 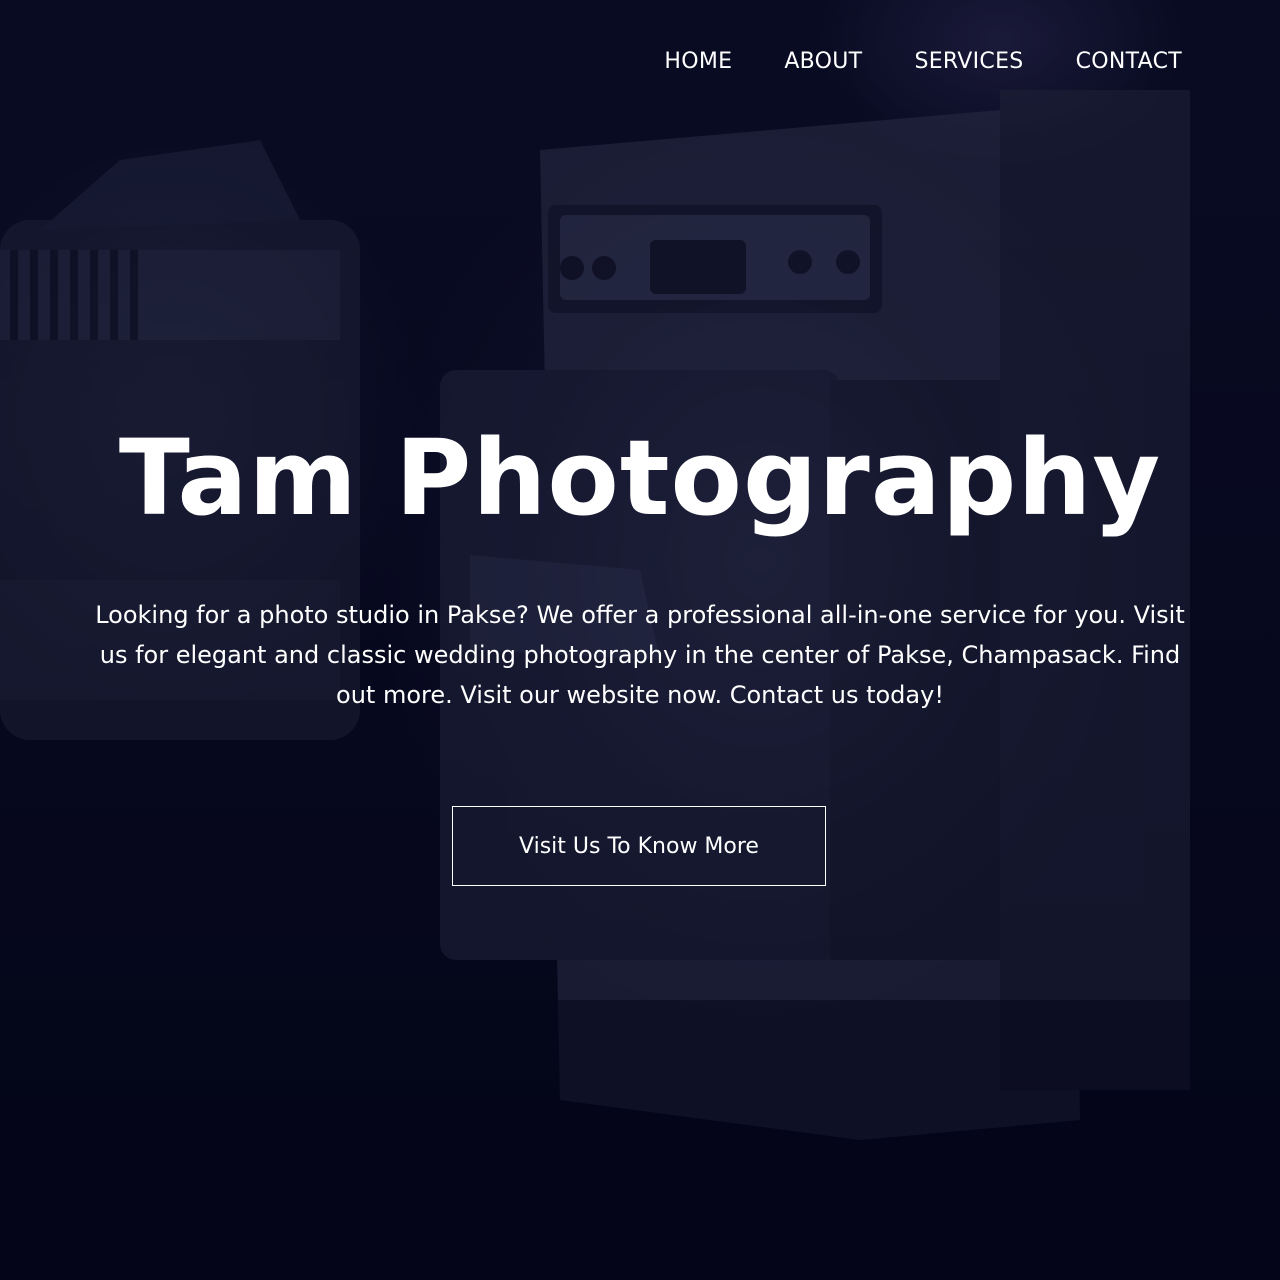 What do you see at coordinates (968, 62) in the screenshot?
I see `nav-services-link: SERVICES` at bounding box center [968, 62].